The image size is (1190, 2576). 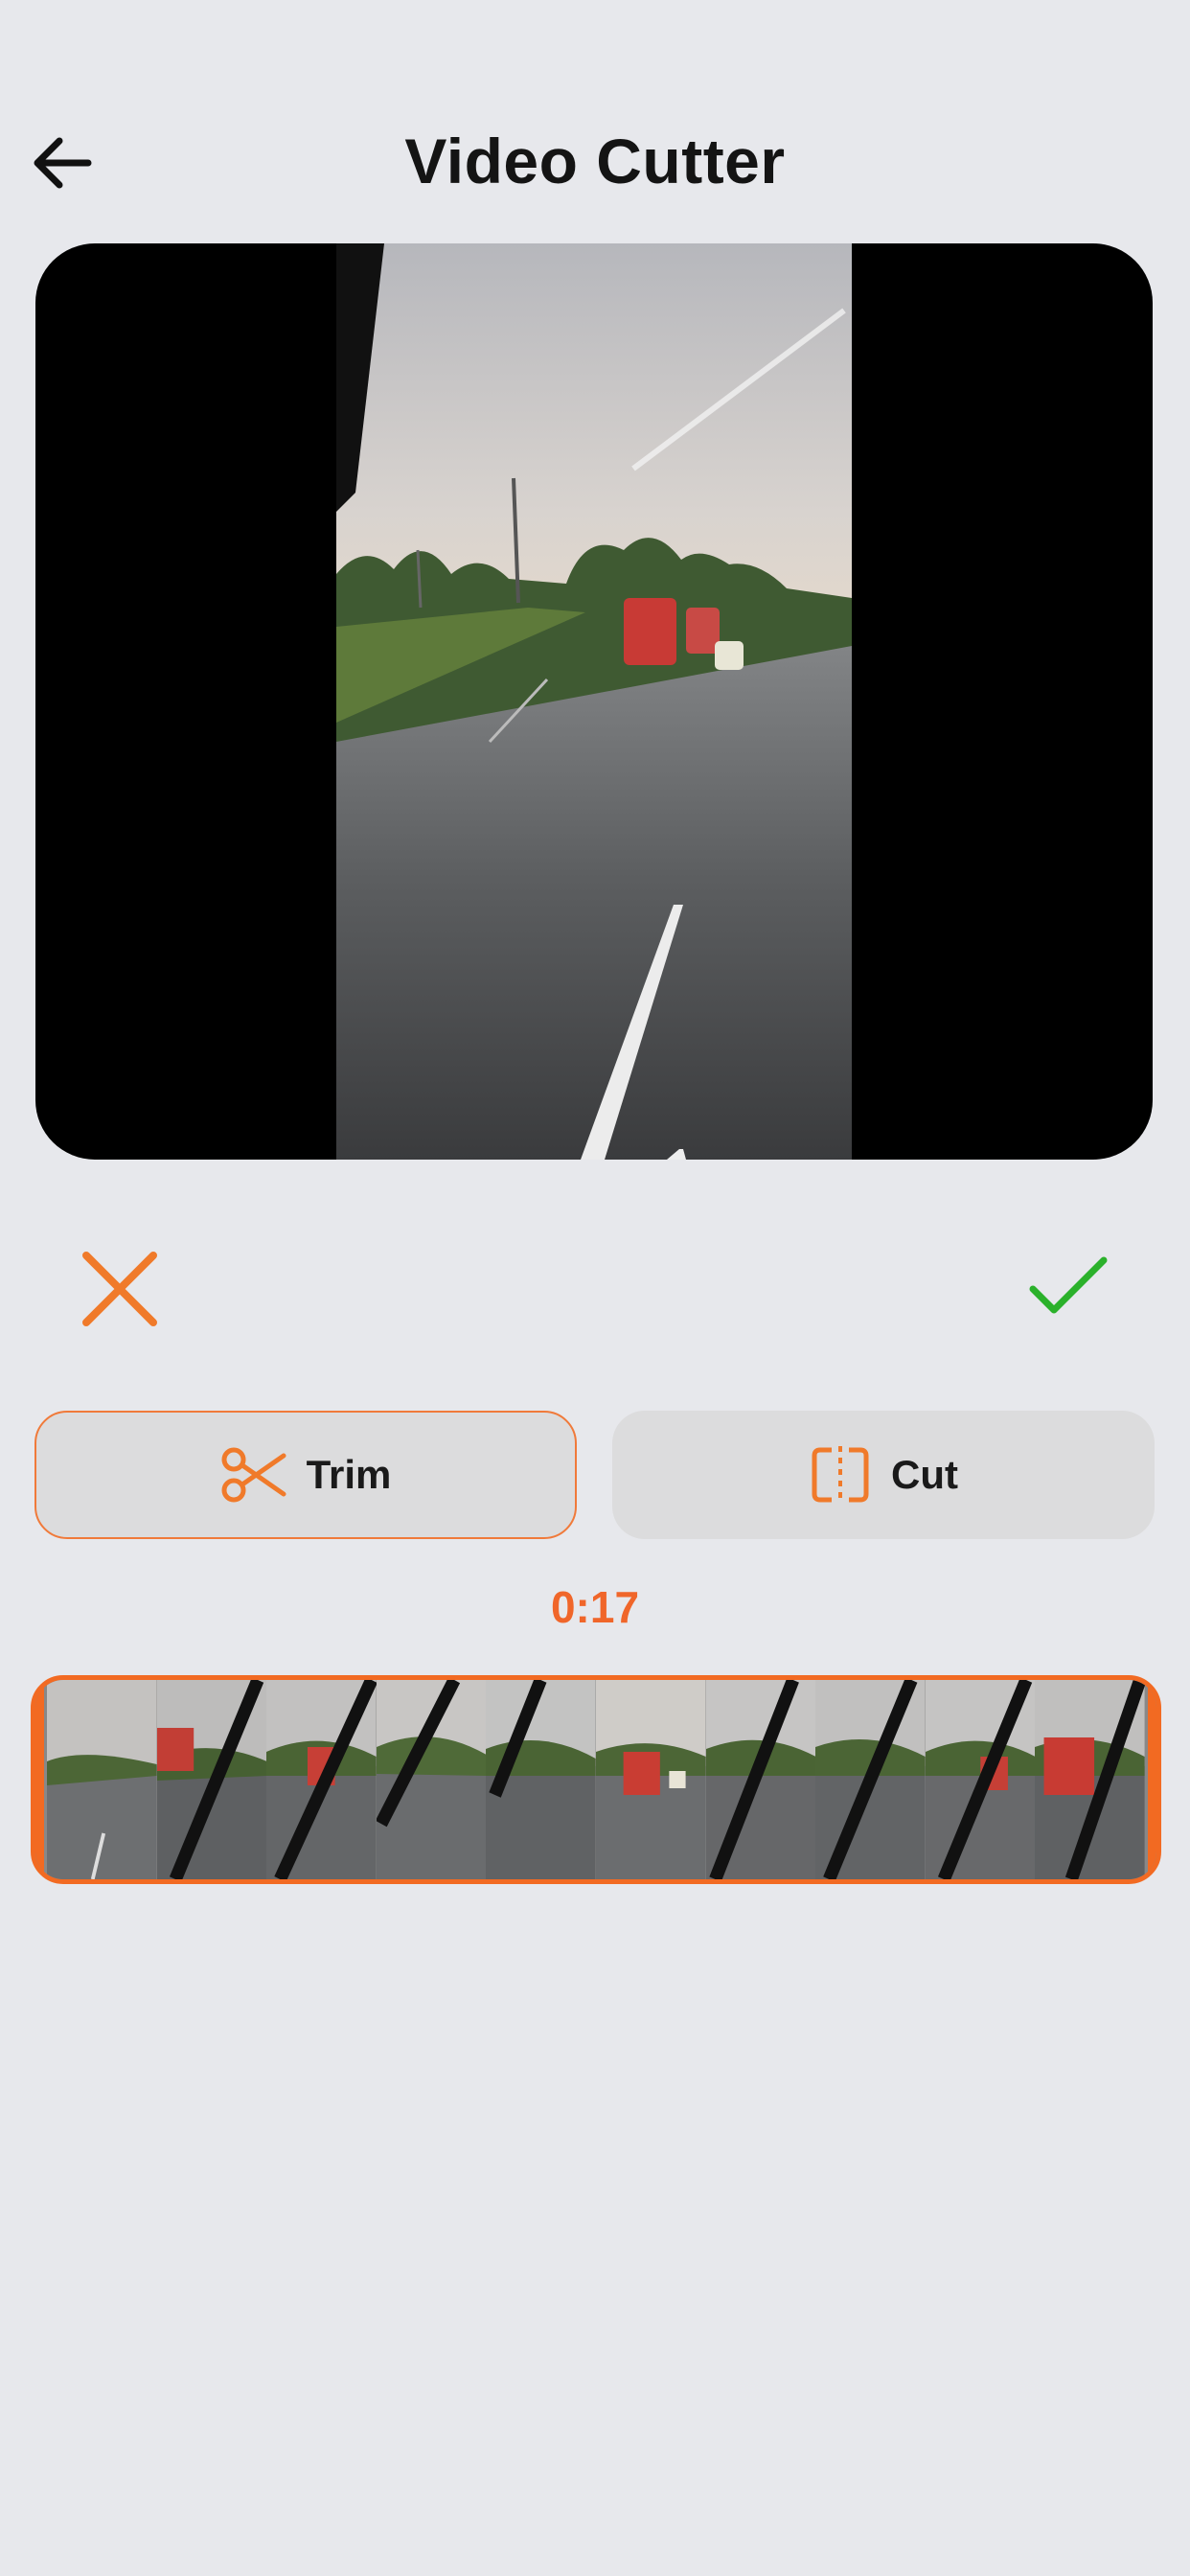 I want to click on cancel-button, so click(x=120, y=1289).